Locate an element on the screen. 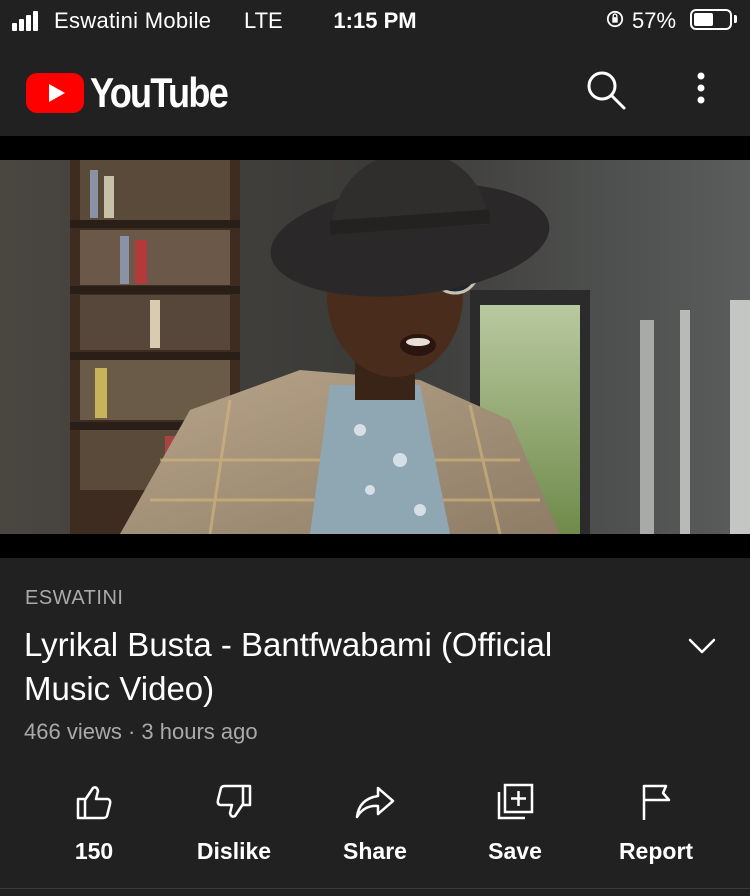  video-meta: 466 views · 3 hours ago is located at coordinates (141, 732).